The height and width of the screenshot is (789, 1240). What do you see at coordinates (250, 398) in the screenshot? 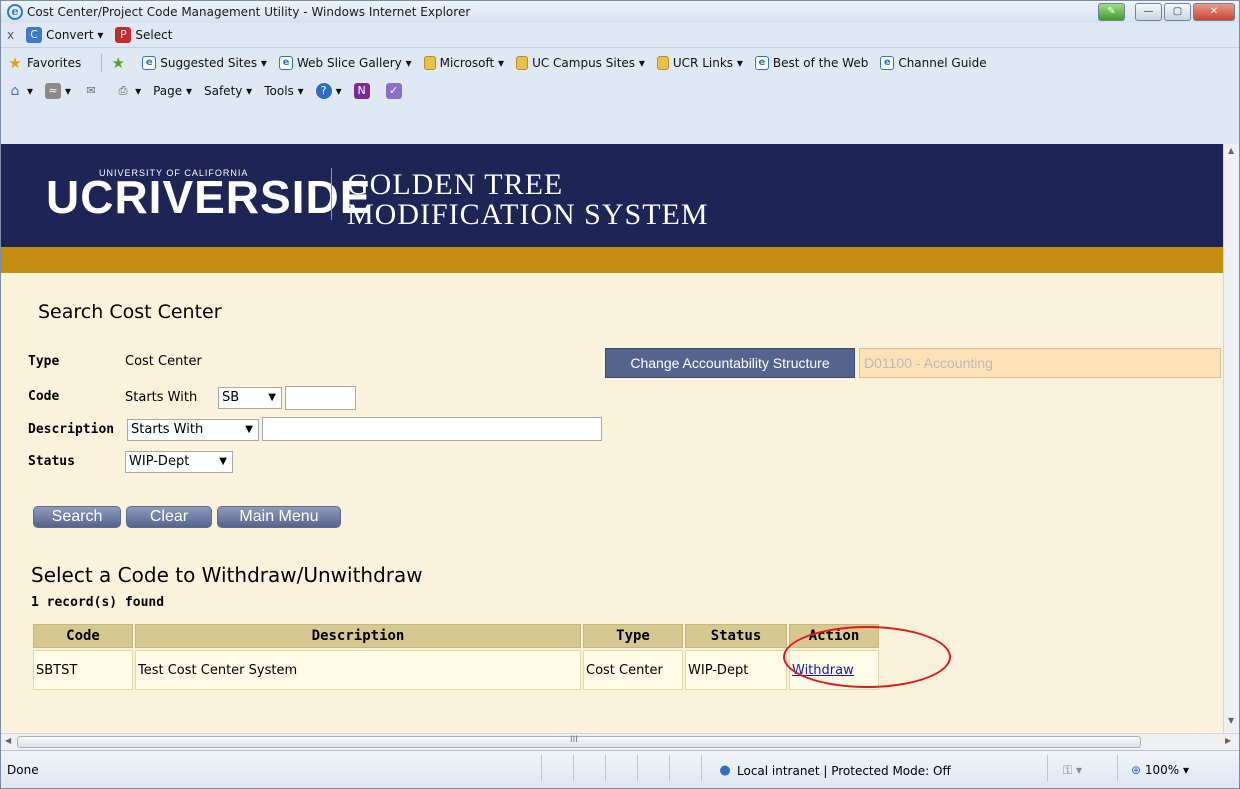
I see `code-prefix-select: SB ▼` at bounding box center [250, 398].